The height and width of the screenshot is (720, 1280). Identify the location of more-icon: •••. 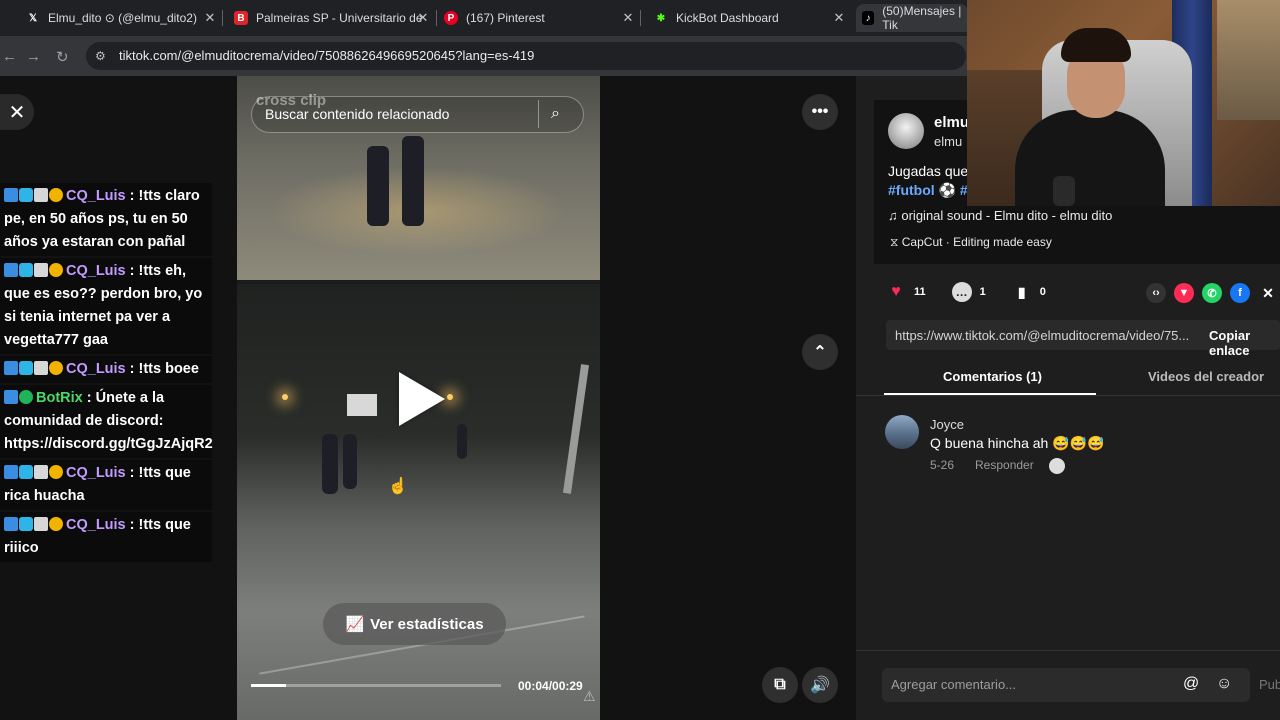
(820, 111).